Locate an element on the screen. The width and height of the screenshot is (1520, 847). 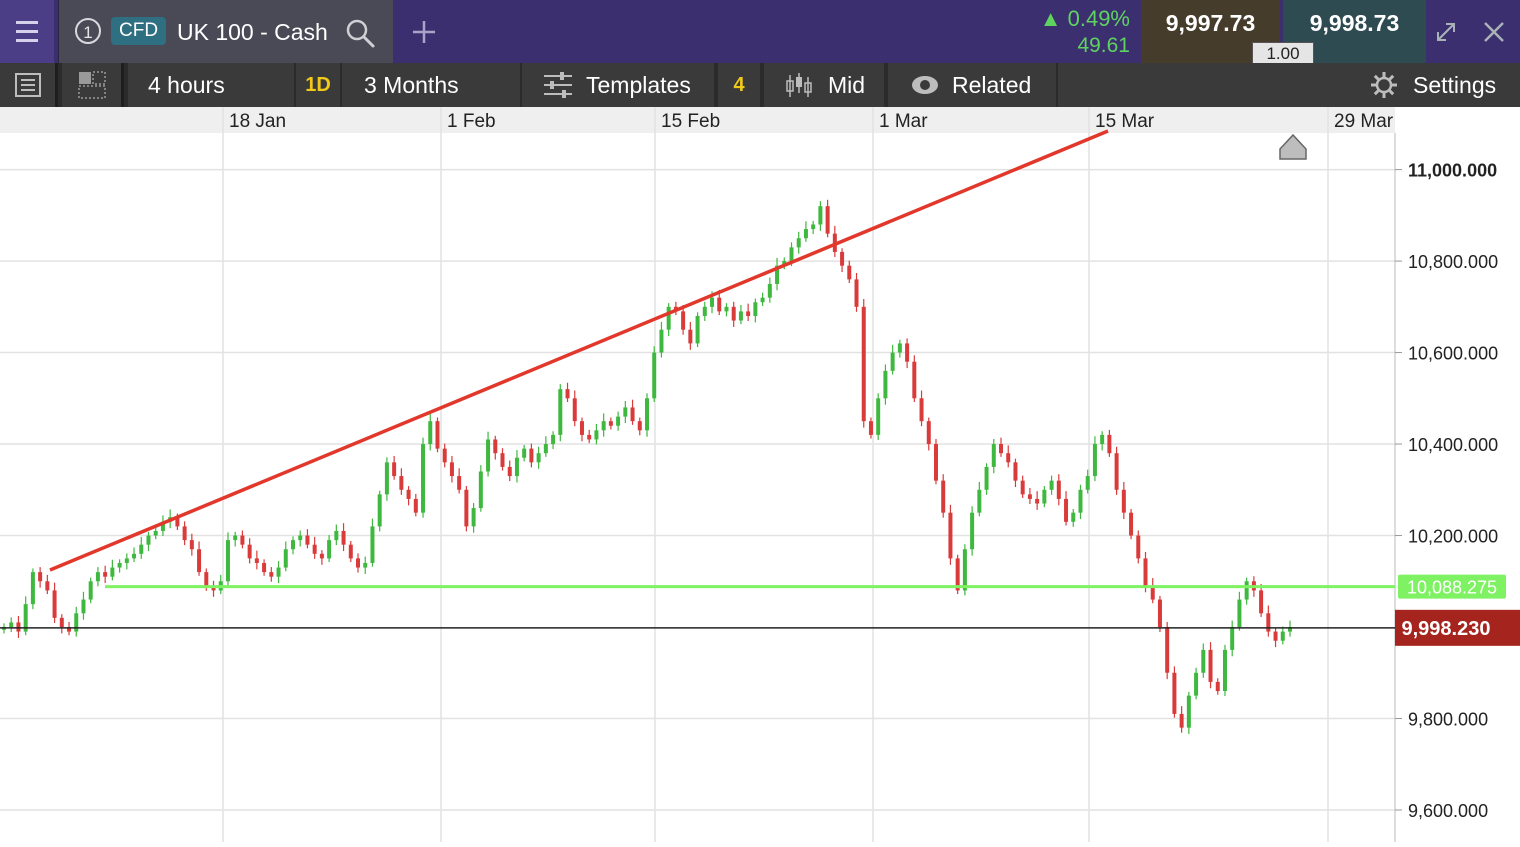
y-tick-label: 10,800.000 is located at coordinates (1453, 262).